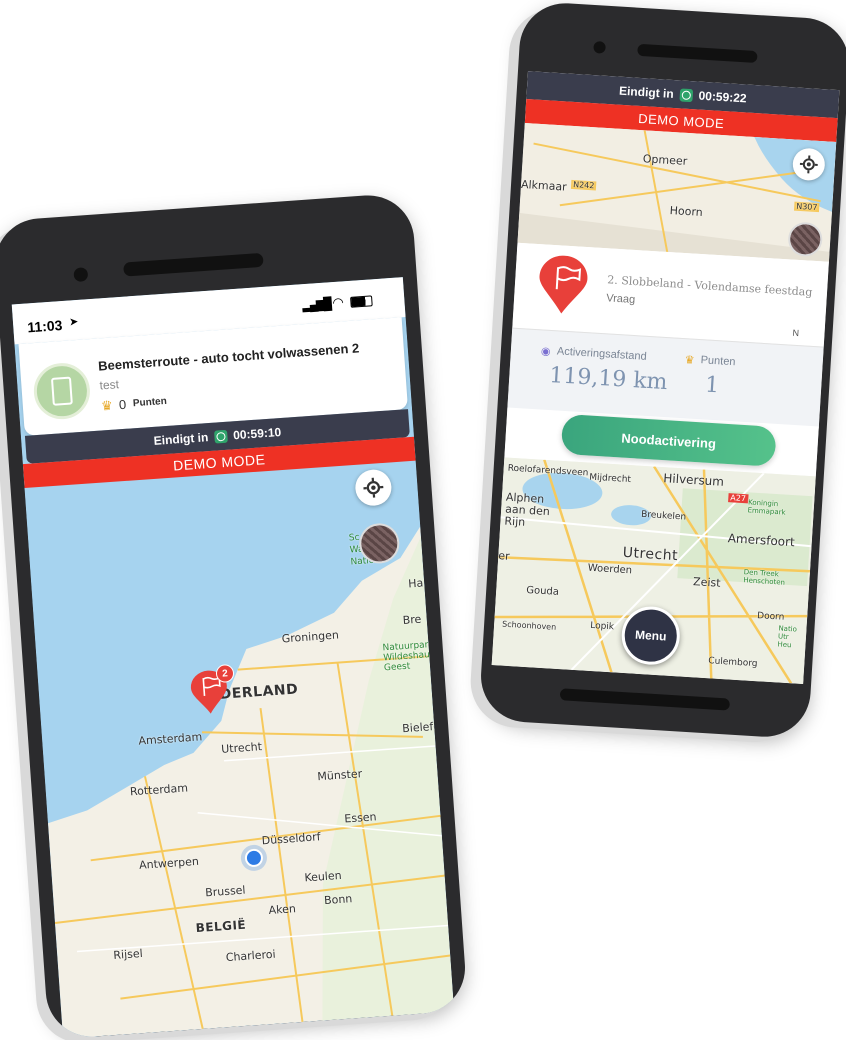 The width and height of the screenshot is (846, 1040). I want to click on map-label: Natuurpark Wildeshauser Geest, so click(413, 656).